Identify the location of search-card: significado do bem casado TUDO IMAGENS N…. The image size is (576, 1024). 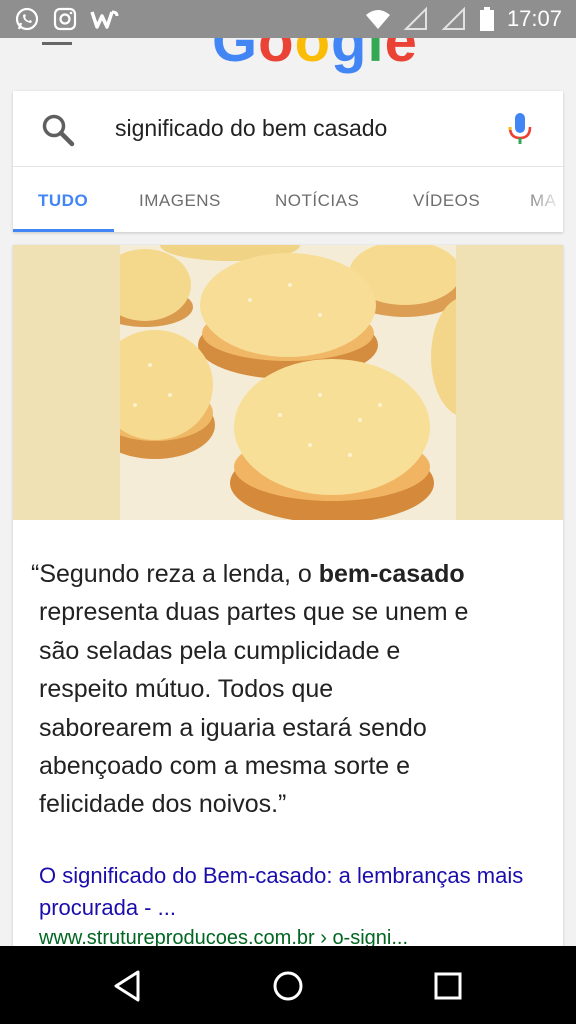
(288, 161).